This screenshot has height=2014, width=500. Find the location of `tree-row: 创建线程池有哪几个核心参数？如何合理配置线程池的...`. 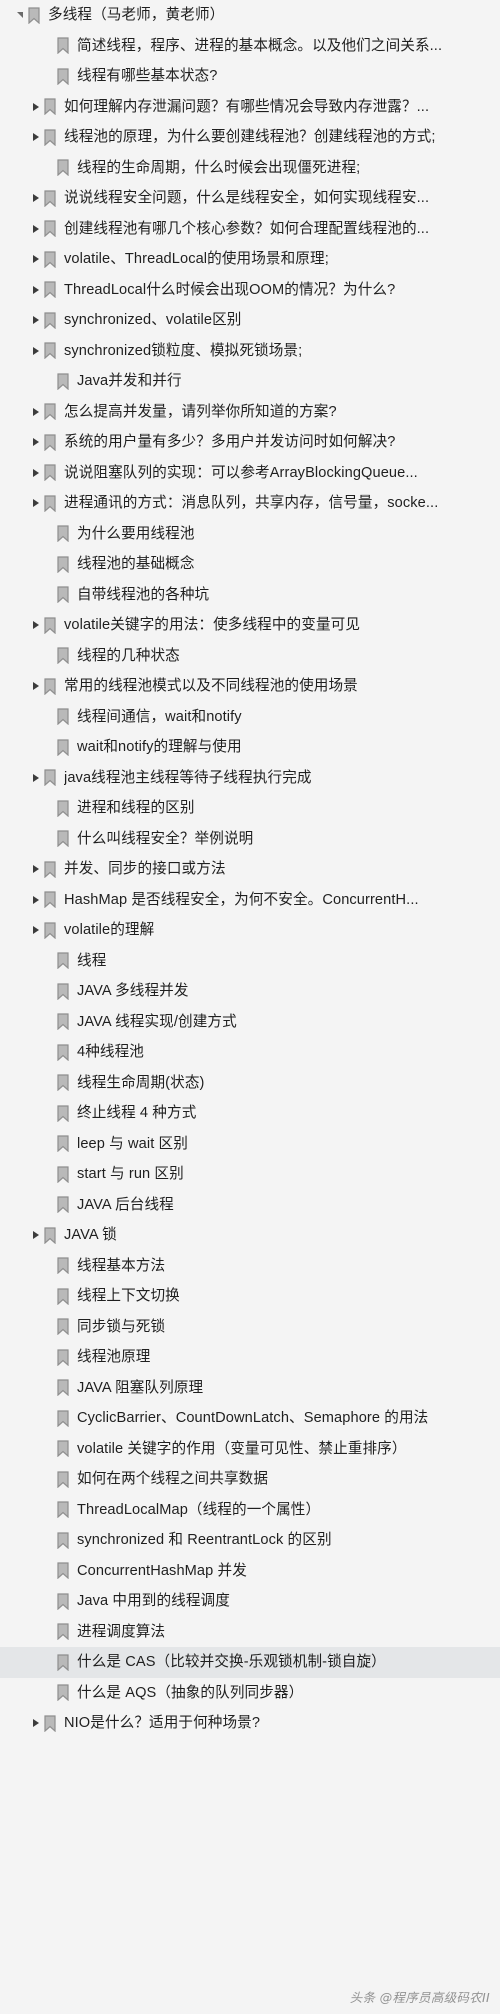

tree-row: 创建线程池有哪几个核心参数？如何合理配置线程池的... is located at coordinates (250, 229).